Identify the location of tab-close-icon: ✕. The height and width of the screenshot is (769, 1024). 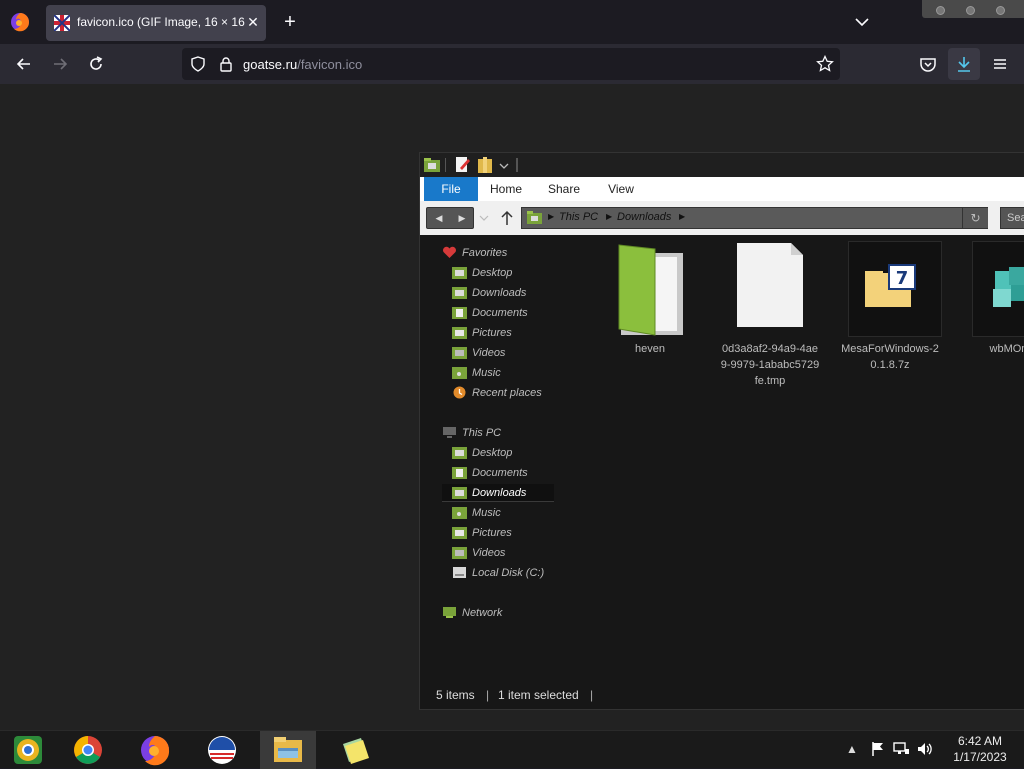
(253, 22).